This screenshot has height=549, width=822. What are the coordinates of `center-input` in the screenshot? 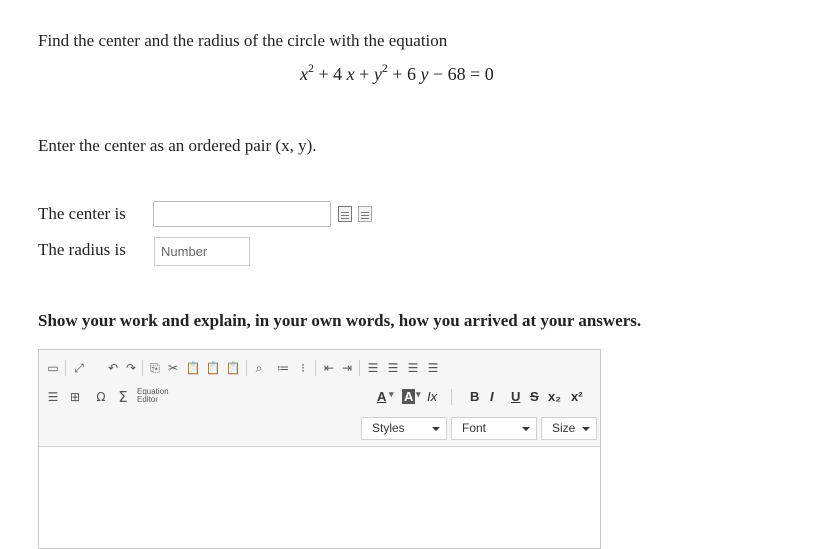 It's located at (242, 214).